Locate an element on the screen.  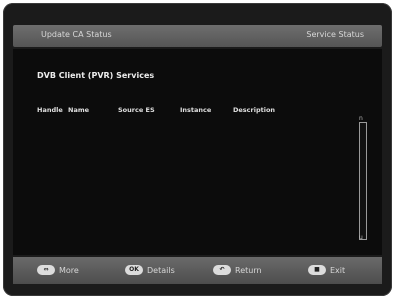
more-label: More is located at coordinates (69, 270).